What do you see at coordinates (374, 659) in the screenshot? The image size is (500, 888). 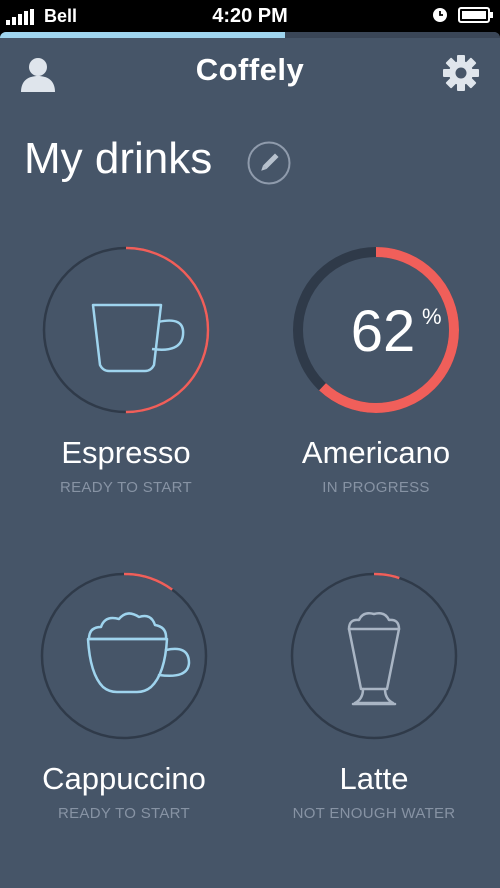 I see `latte-glass-icon` at bounding box center [374, 659].